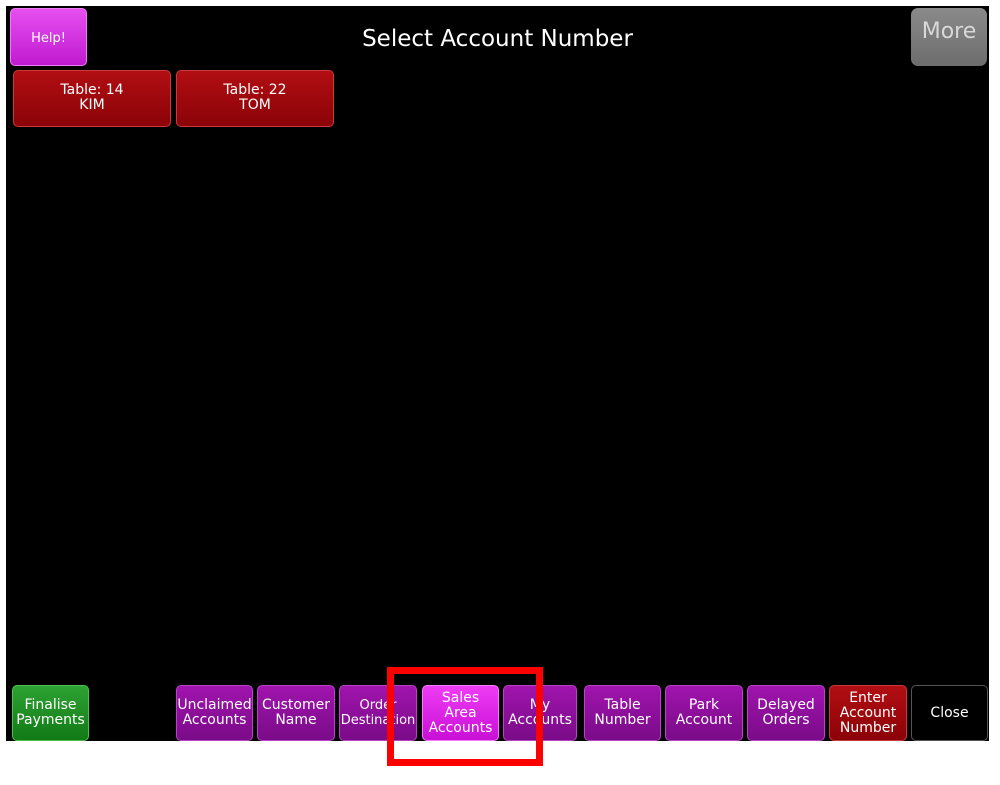  I want to click on help-button: Help!, so click(48, 37).